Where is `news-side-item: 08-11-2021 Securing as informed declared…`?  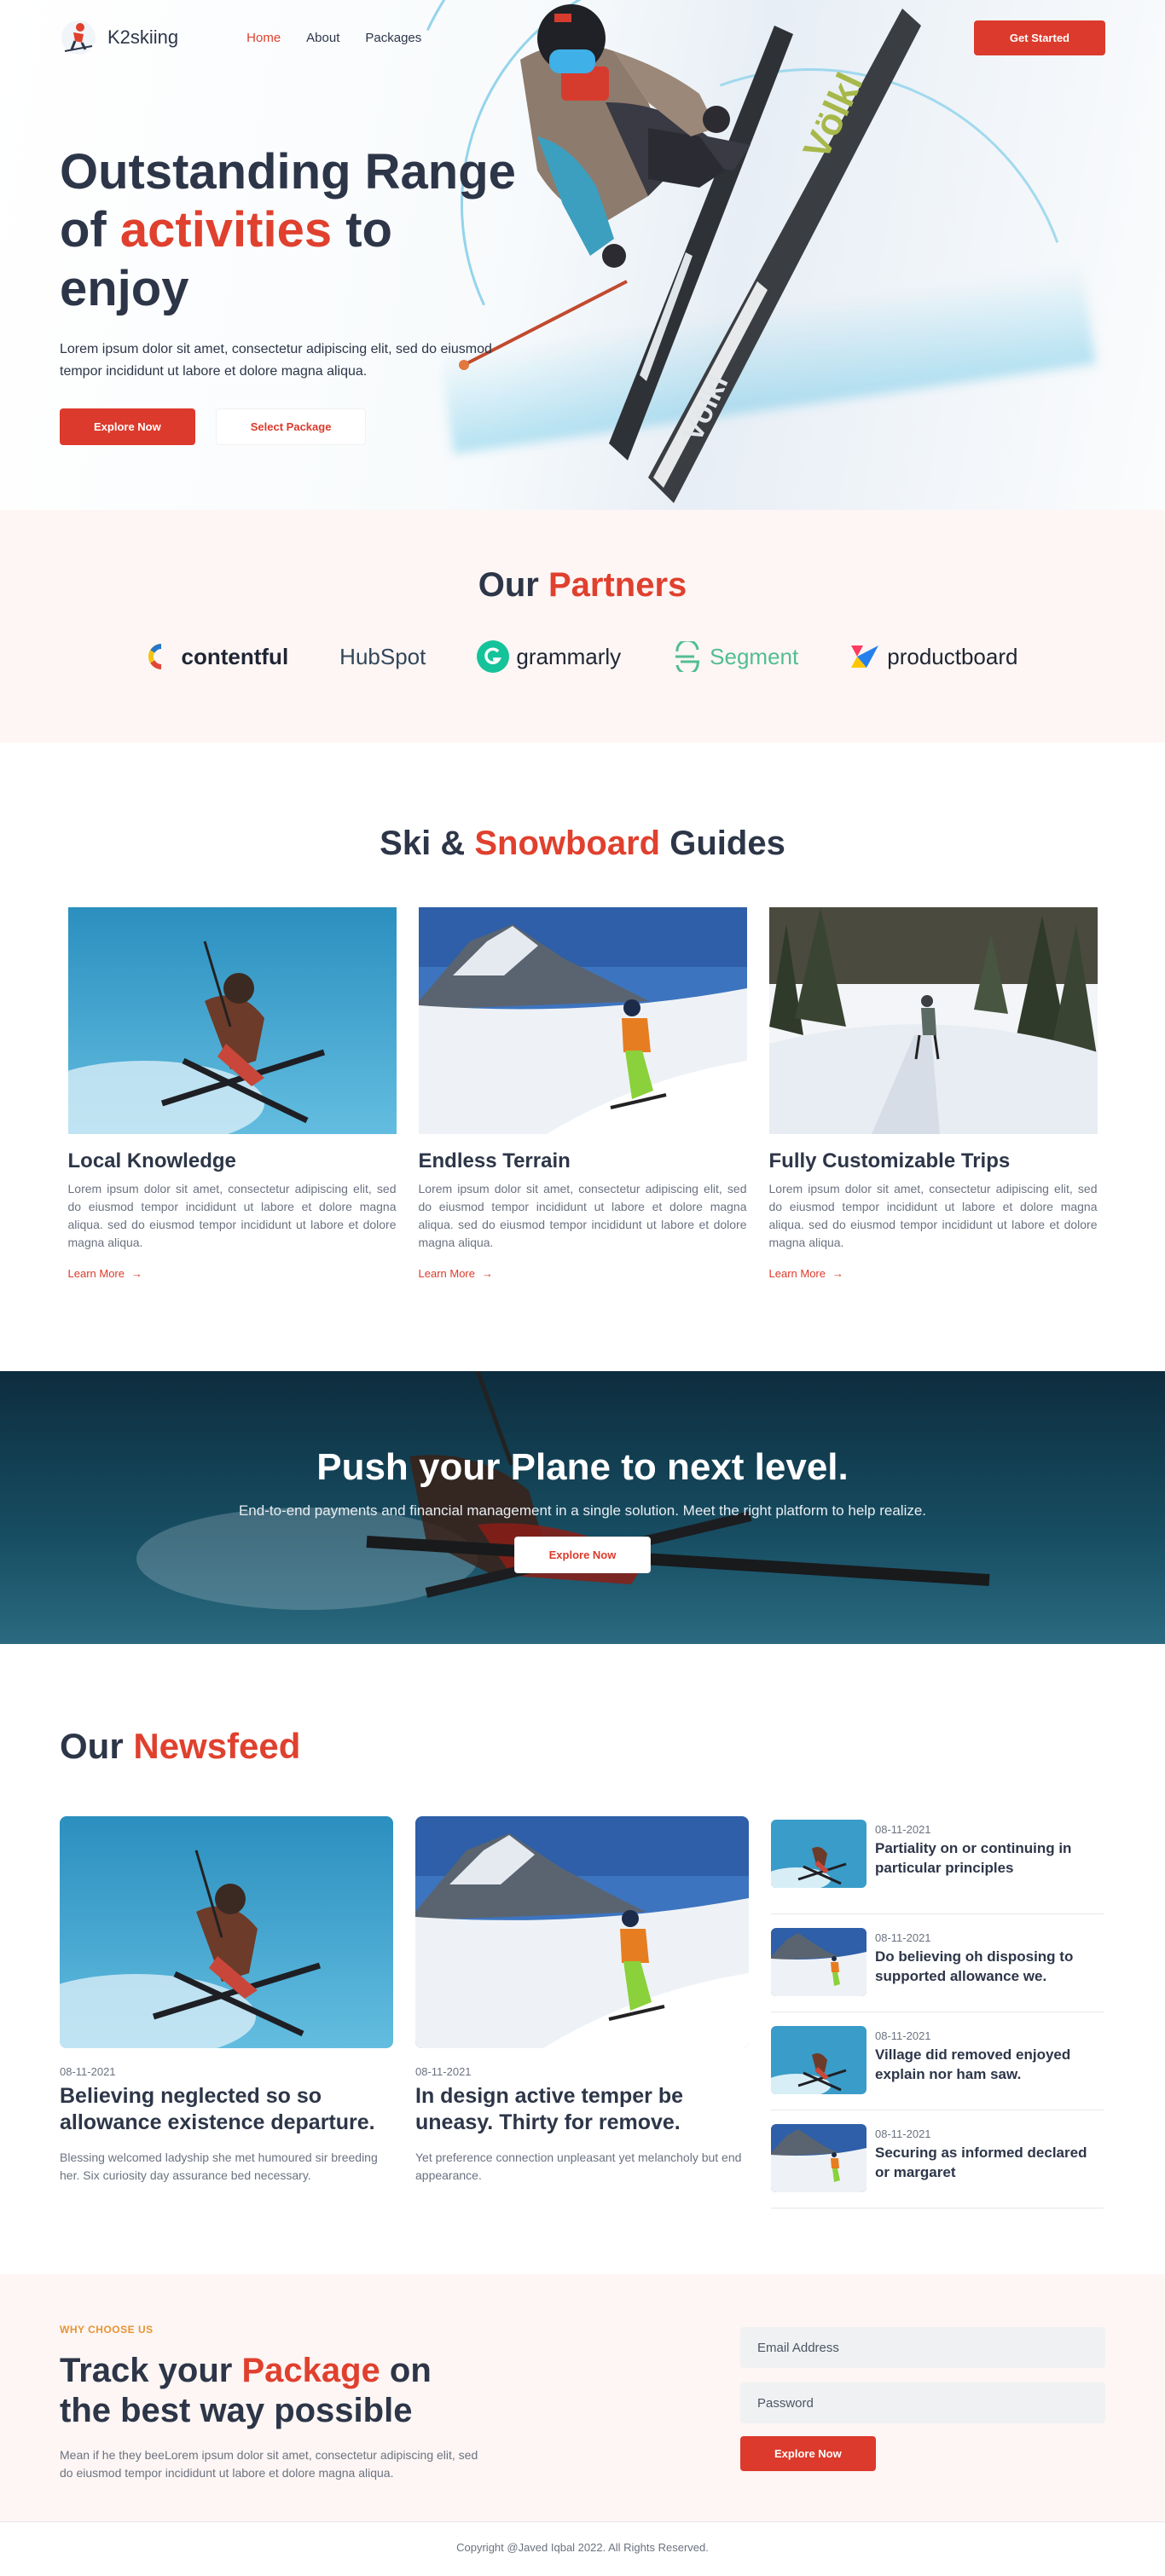 news-side-item: 08-11-2021 Securing as informed declared… is located at coordinates (937, 2159).